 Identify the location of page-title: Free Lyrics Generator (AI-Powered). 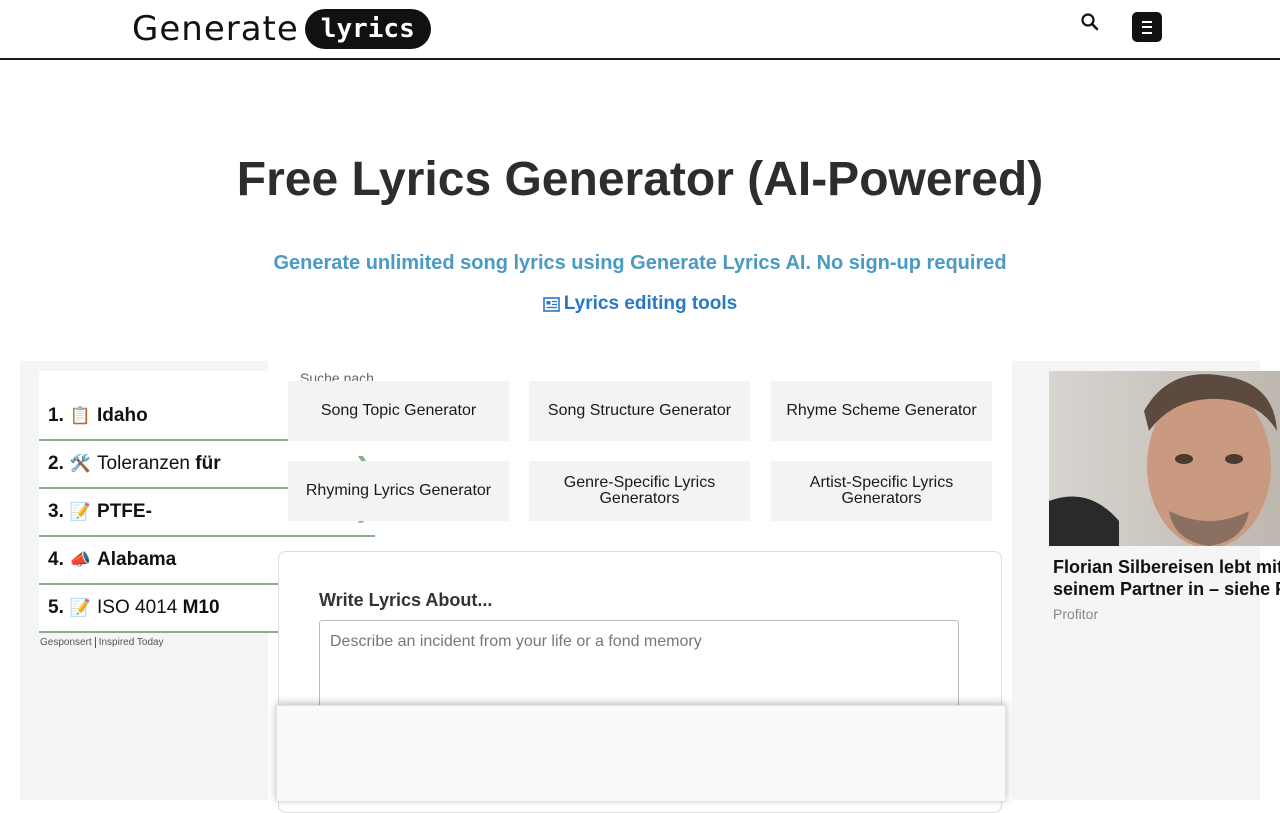
(640, 179).